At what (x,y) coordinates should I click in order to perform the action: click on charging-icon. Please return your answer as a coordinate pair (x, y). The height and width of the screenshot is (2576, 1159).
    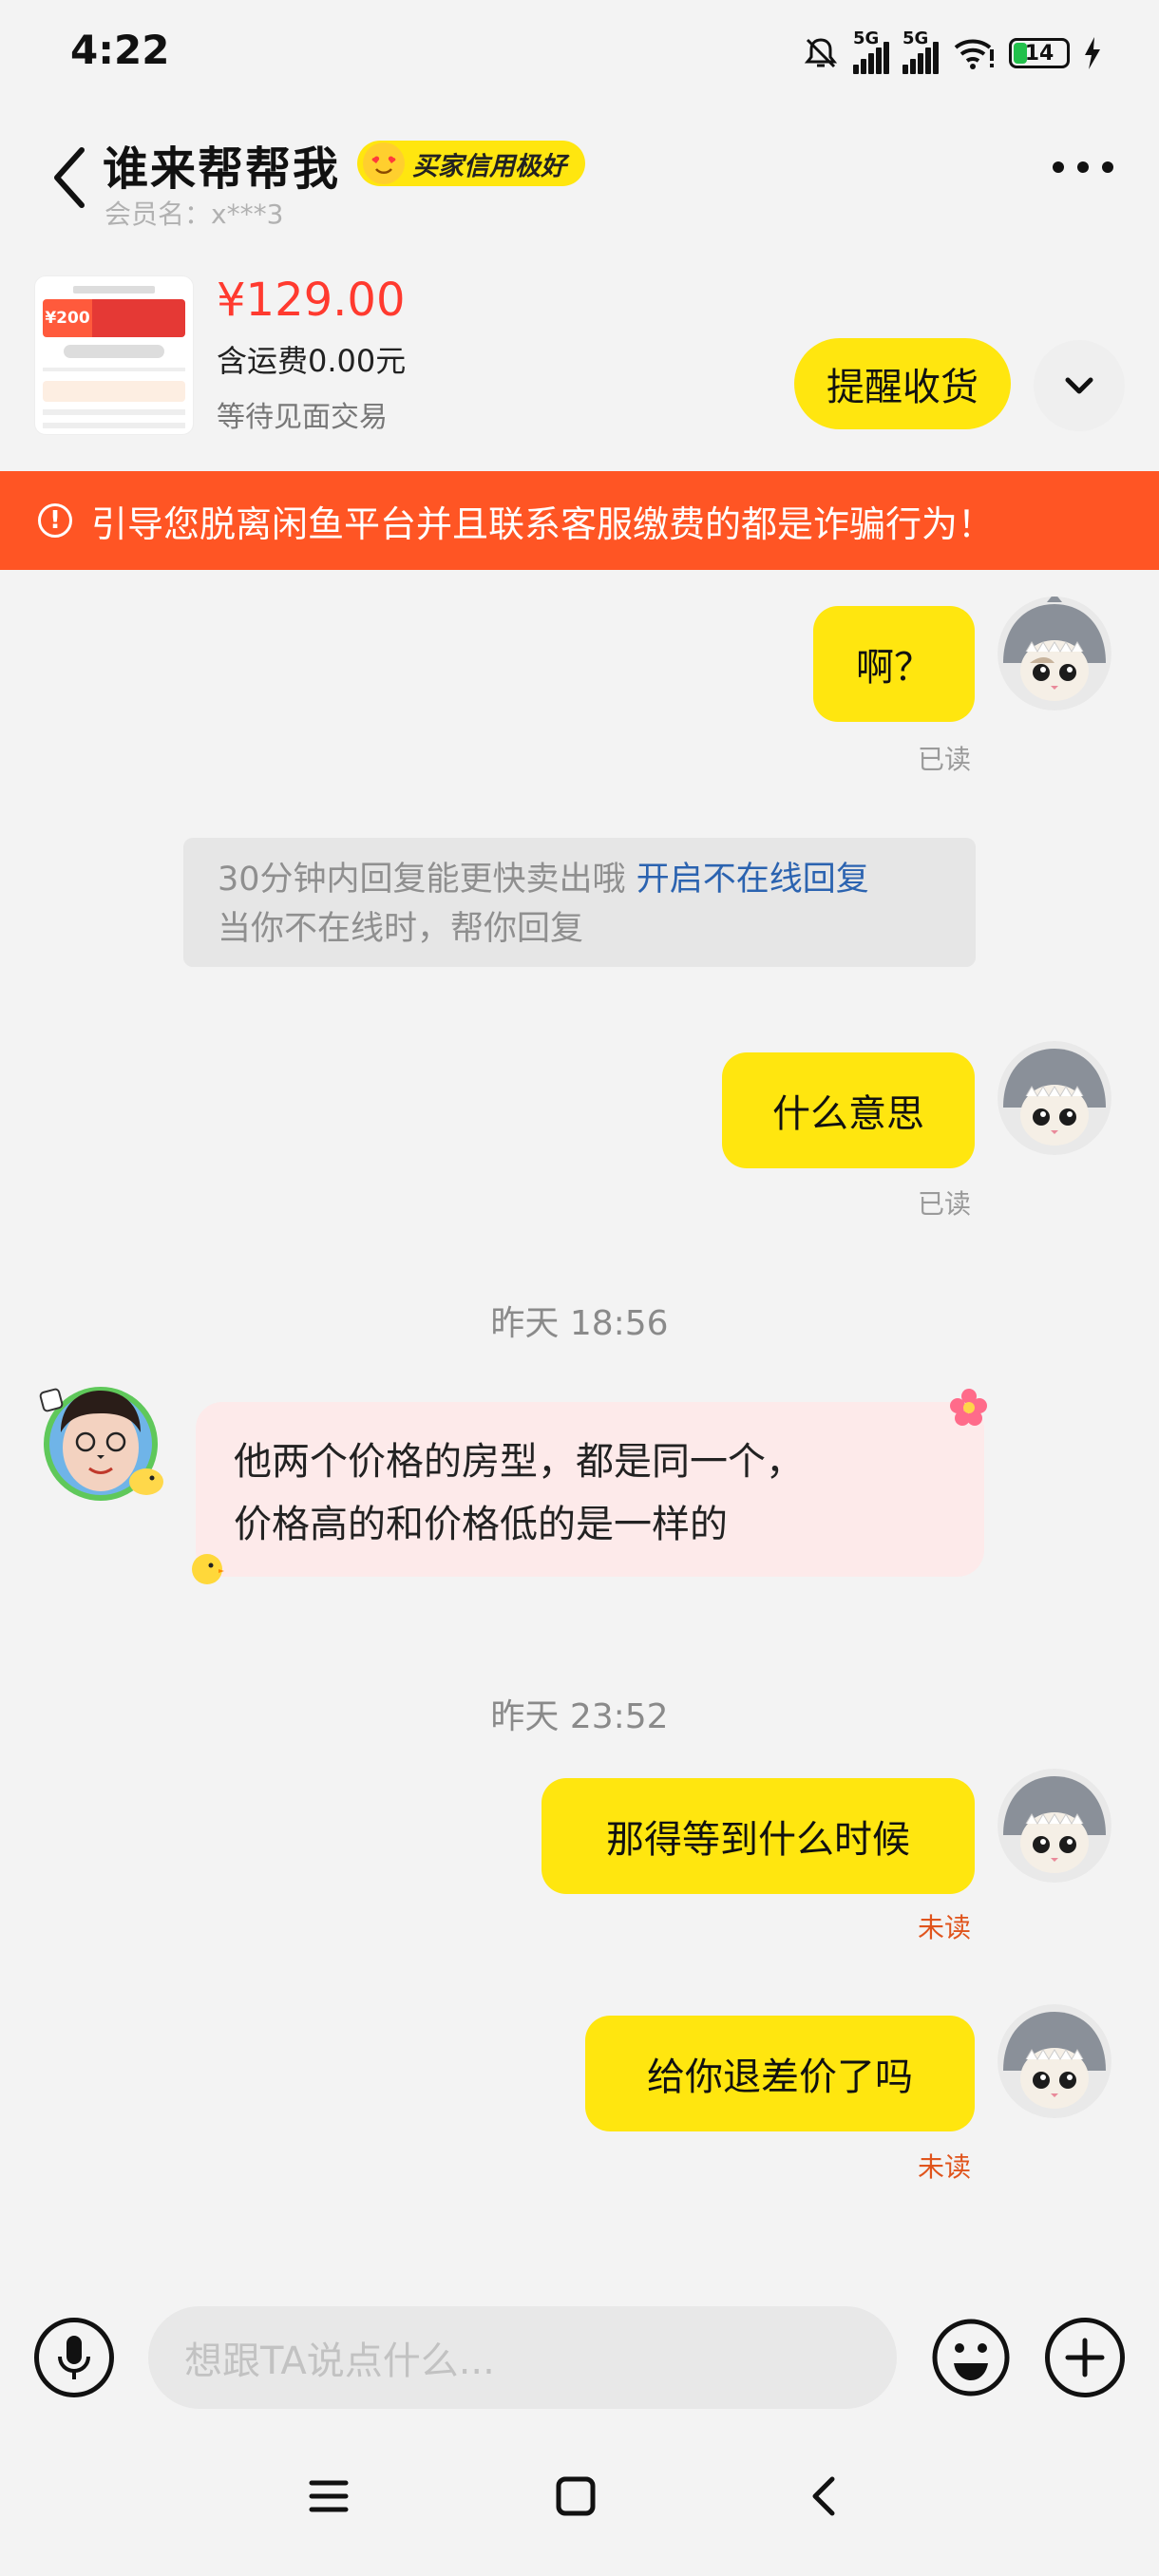
    Looking at the image, I should click on (1092, 53).